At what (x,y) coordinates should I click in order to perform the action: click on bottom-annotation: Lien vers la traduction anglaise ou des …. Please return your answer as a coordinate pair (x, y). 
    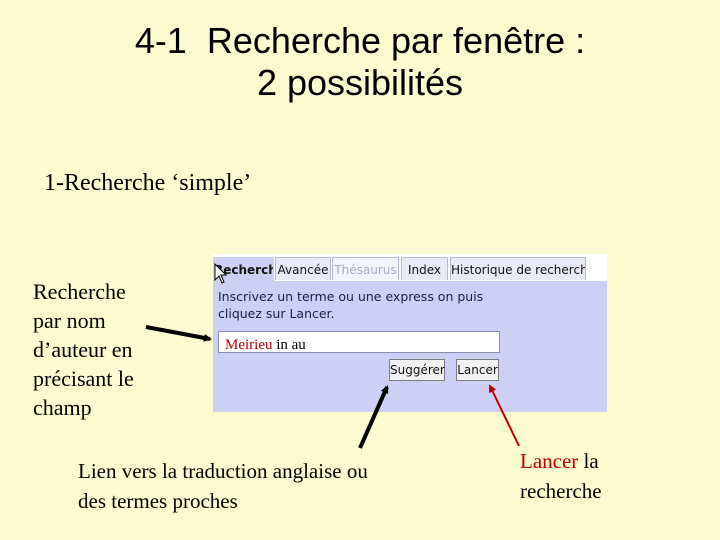
    Looking at the image, I should click on (223, 486).